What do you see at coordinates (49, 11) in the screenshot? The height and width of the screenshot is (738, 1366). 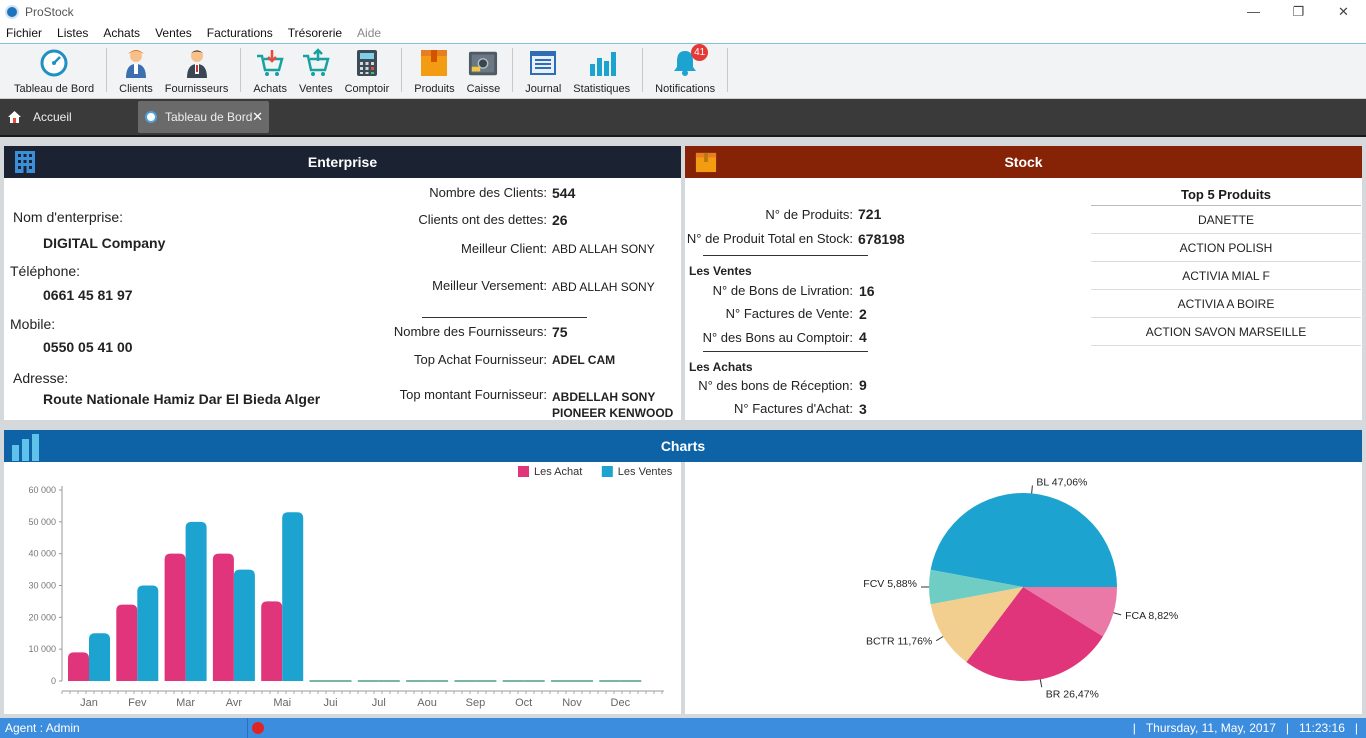 I see `window-title: ProStock` at bounding box center [49, 11].